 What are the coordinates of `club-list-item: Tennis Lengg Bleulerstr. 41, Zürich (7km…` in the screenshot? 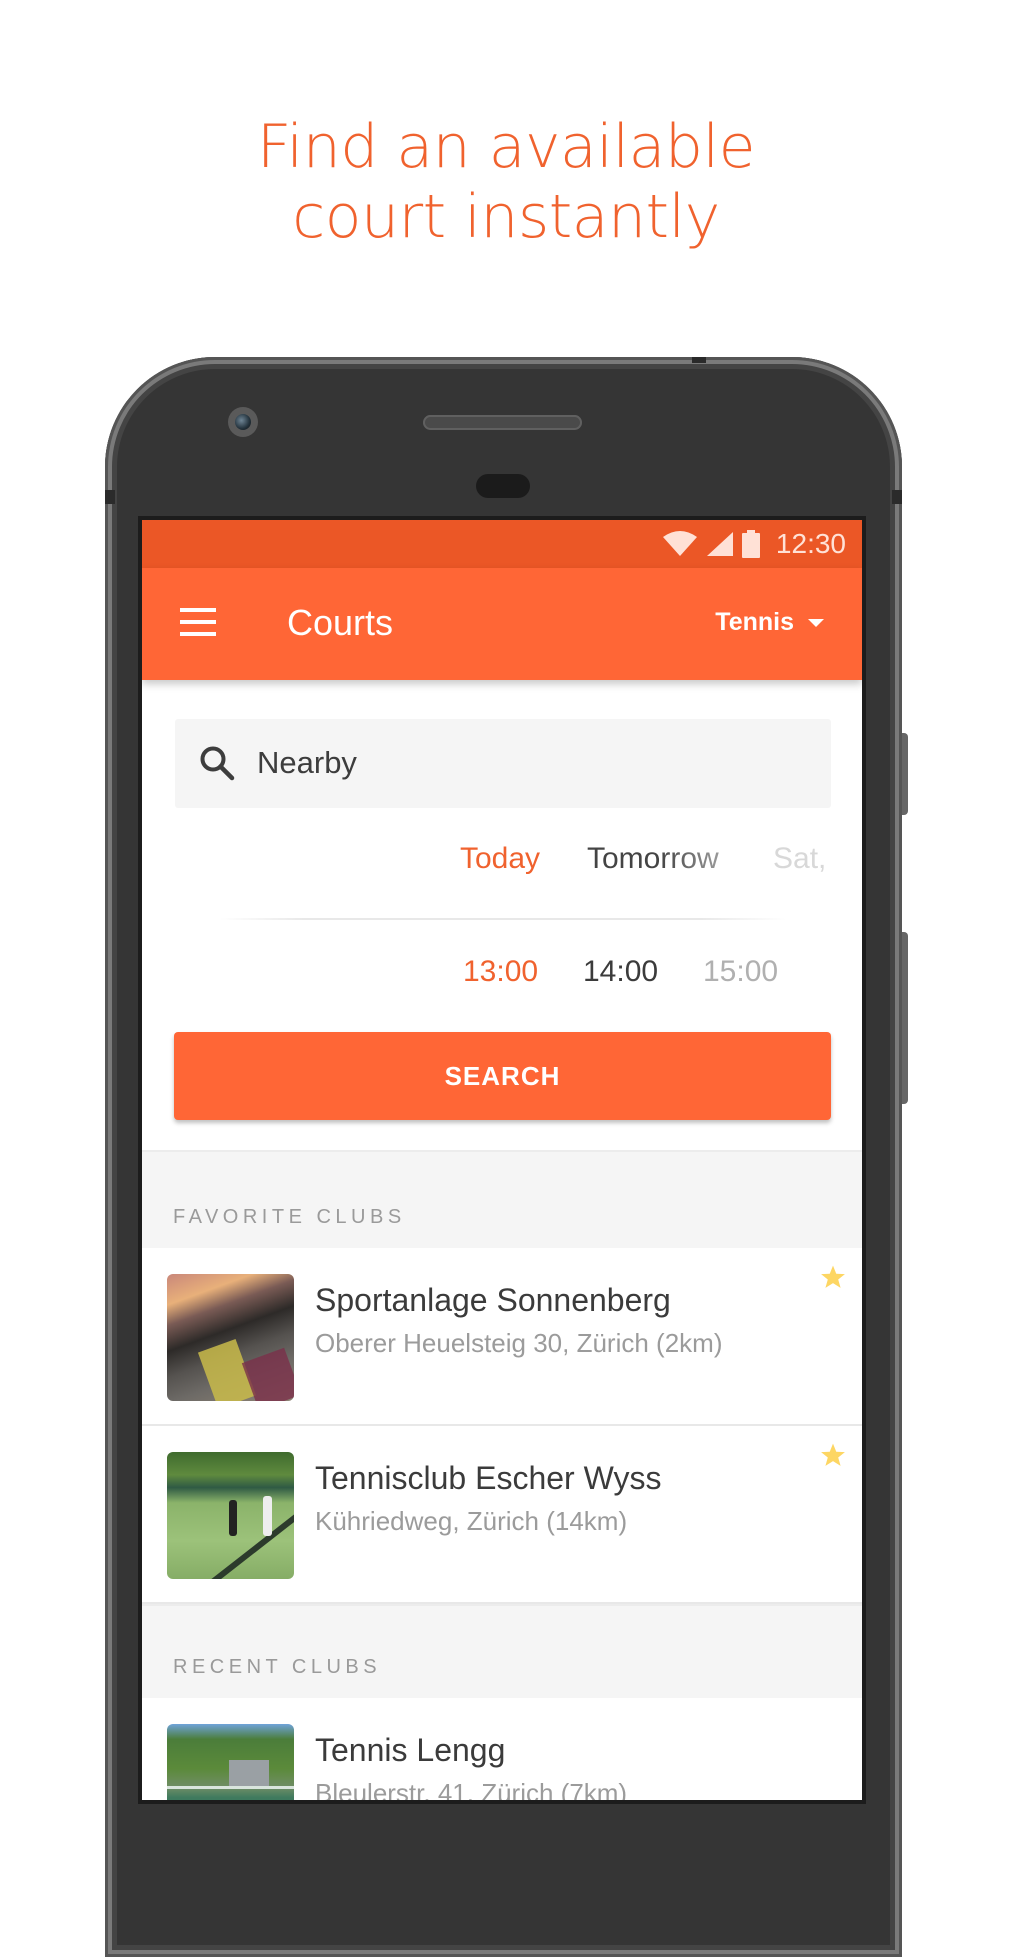 It's located at (502, 1749).